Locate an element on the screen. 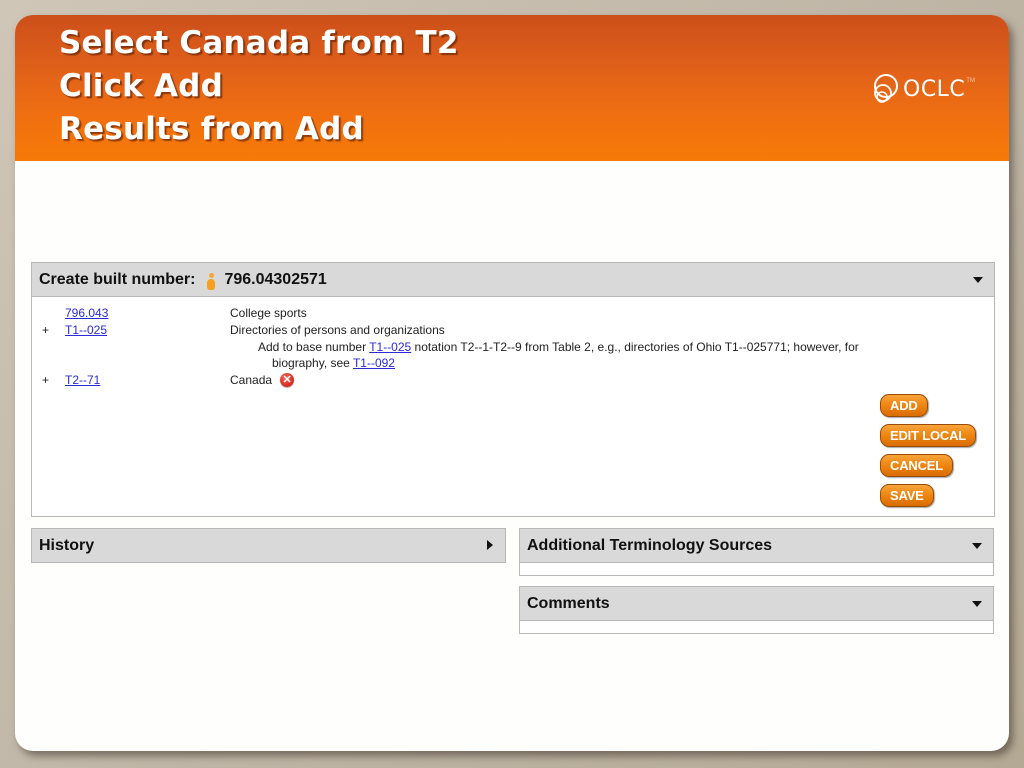  oclc-rings-icon is located at coordinates (886, 88).